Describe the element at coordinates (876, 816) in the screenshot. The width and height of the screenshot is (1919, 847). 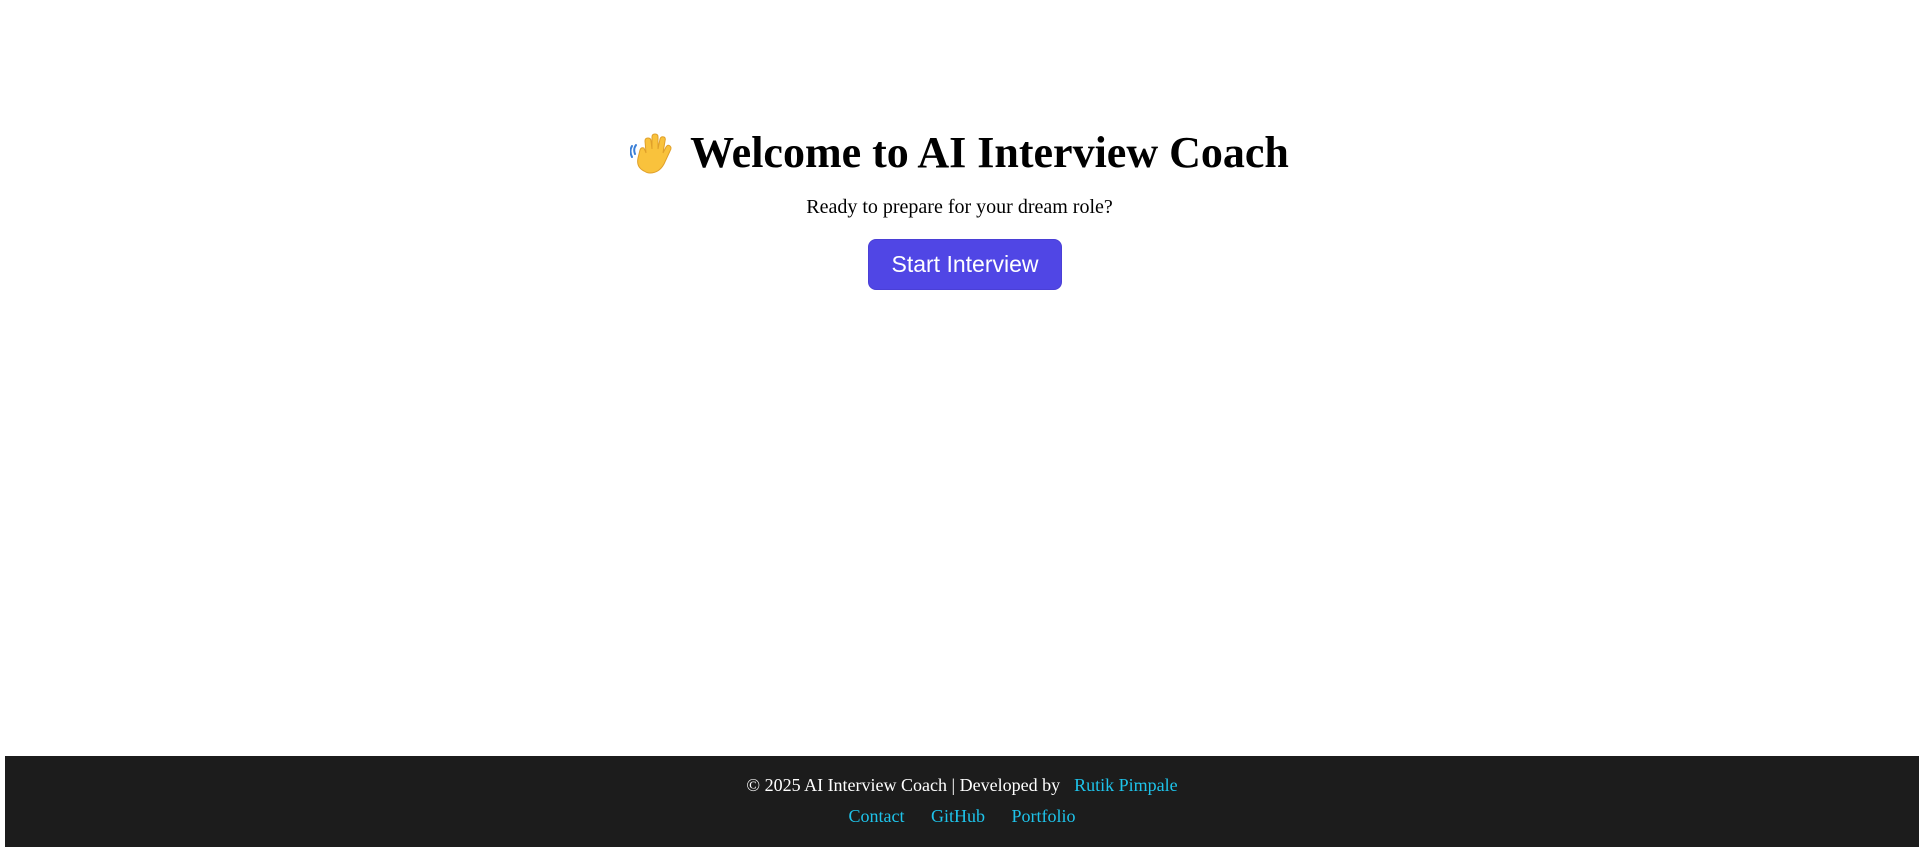
I see `contact-link: Contact` at that location.